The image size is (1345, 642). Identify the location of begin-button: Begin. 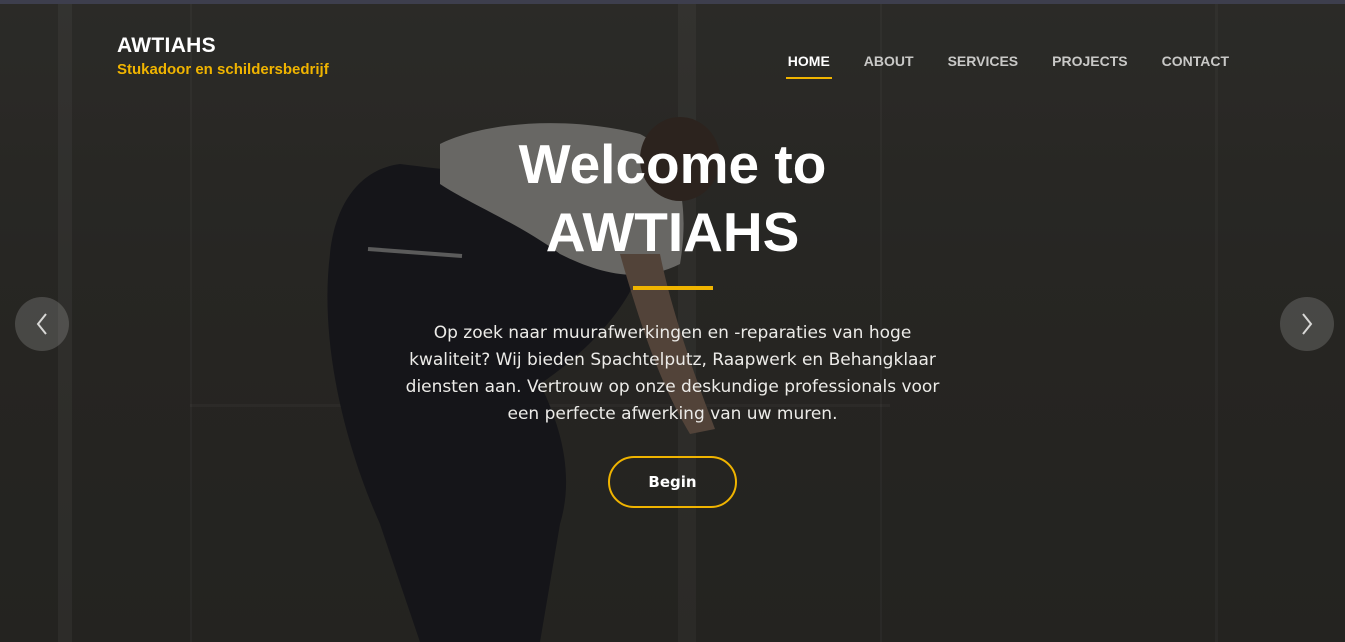
(672, 482).